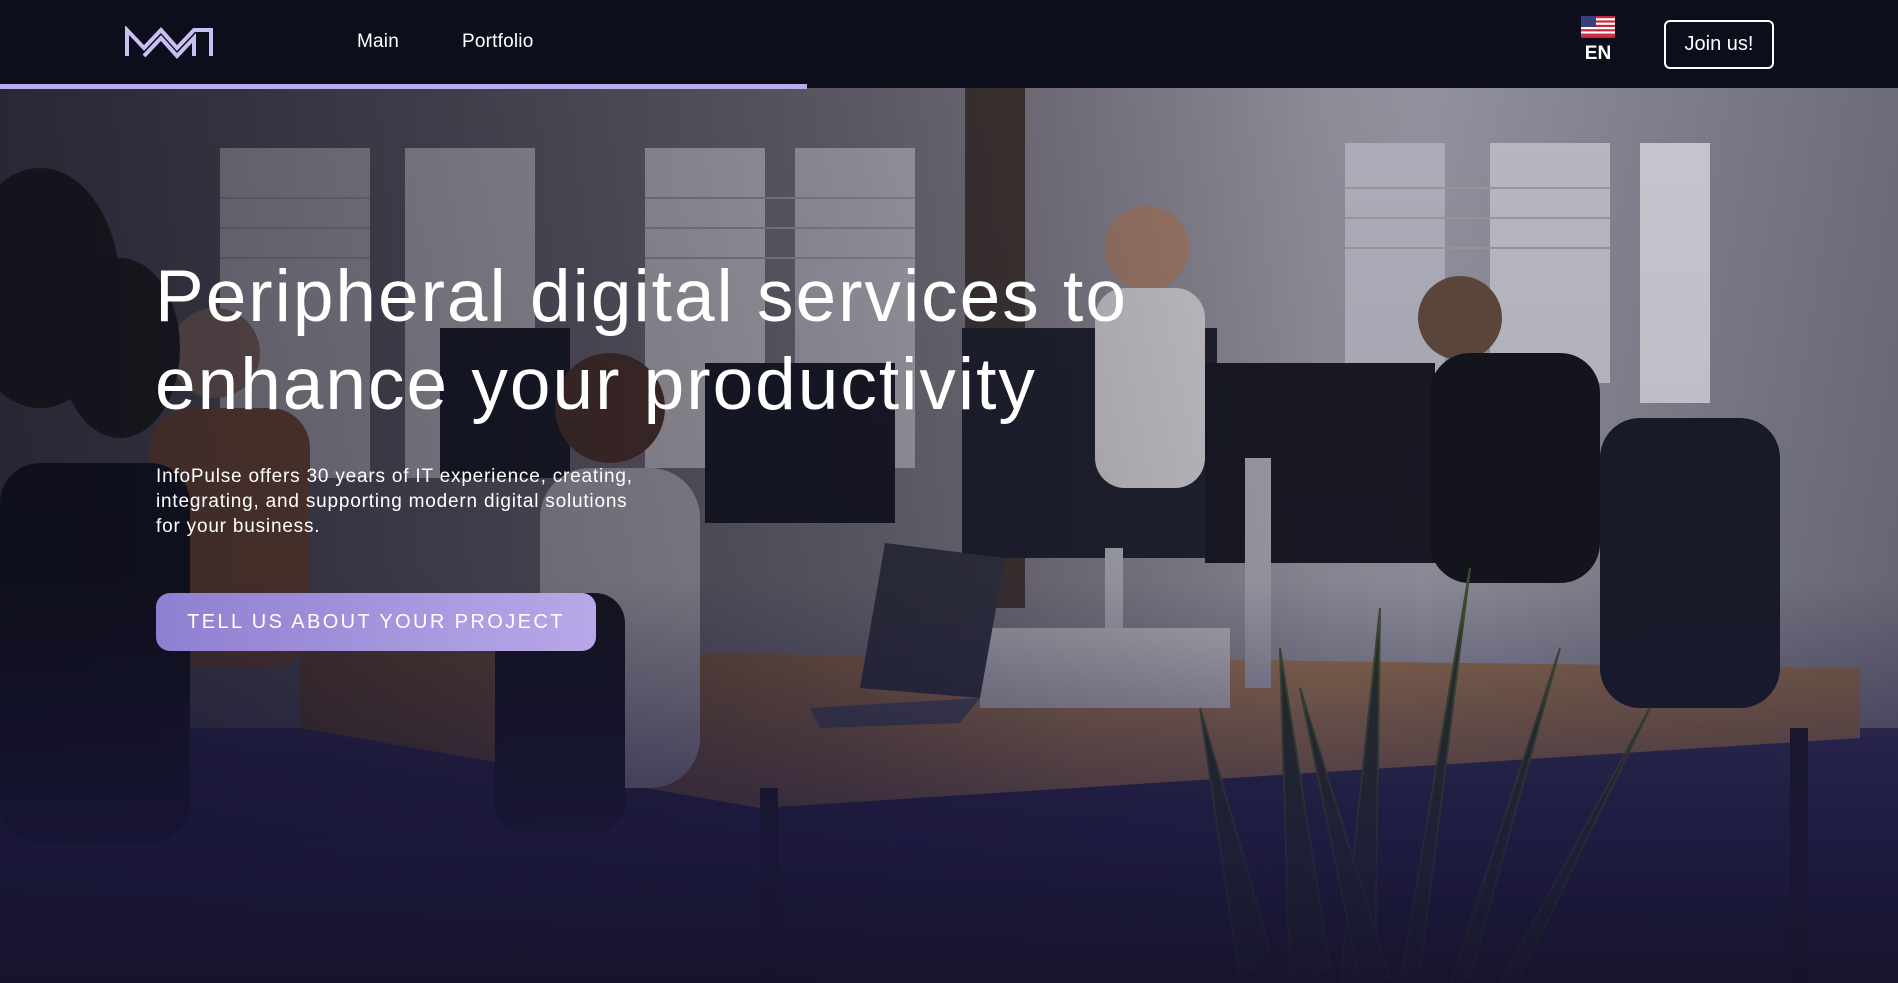  Describe the element at coordinates (169, 43) in the screenshot. I see `logo-icon` at that location.